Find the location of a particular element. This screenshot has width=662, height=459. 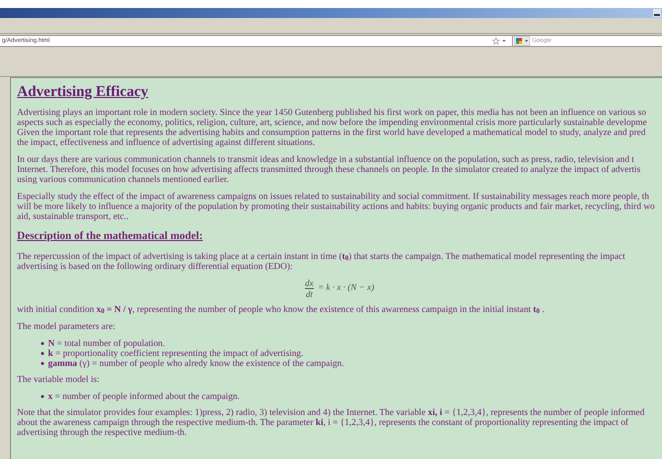

list-item-text: gamma (γ) = number of people who alredy know the existence of the campaign. is located at coordinates (196, 363).